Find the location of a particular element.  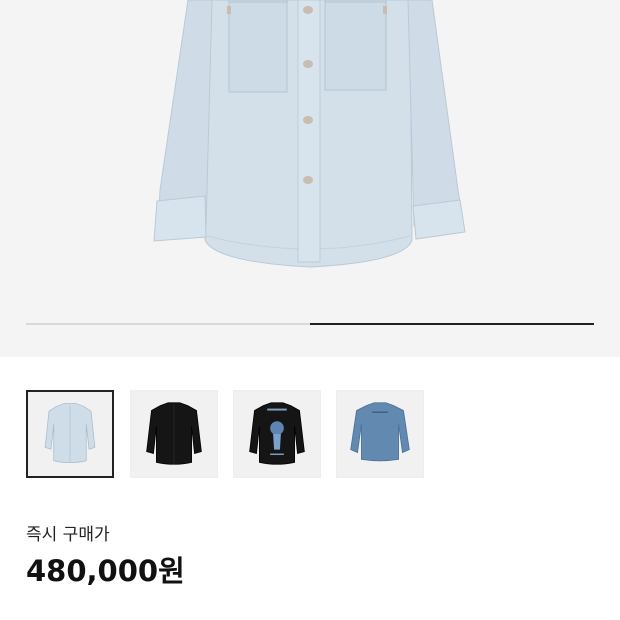

carousel-progress-indicator is located at coordinates (452, 324).